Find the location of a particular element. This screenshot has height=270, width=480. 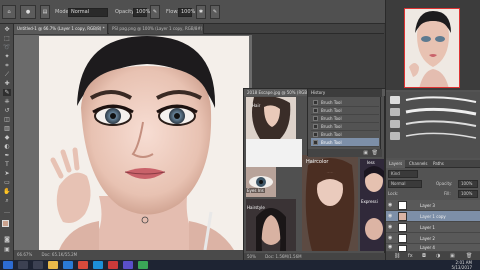

app-icon is located at coordinates (128, 265).